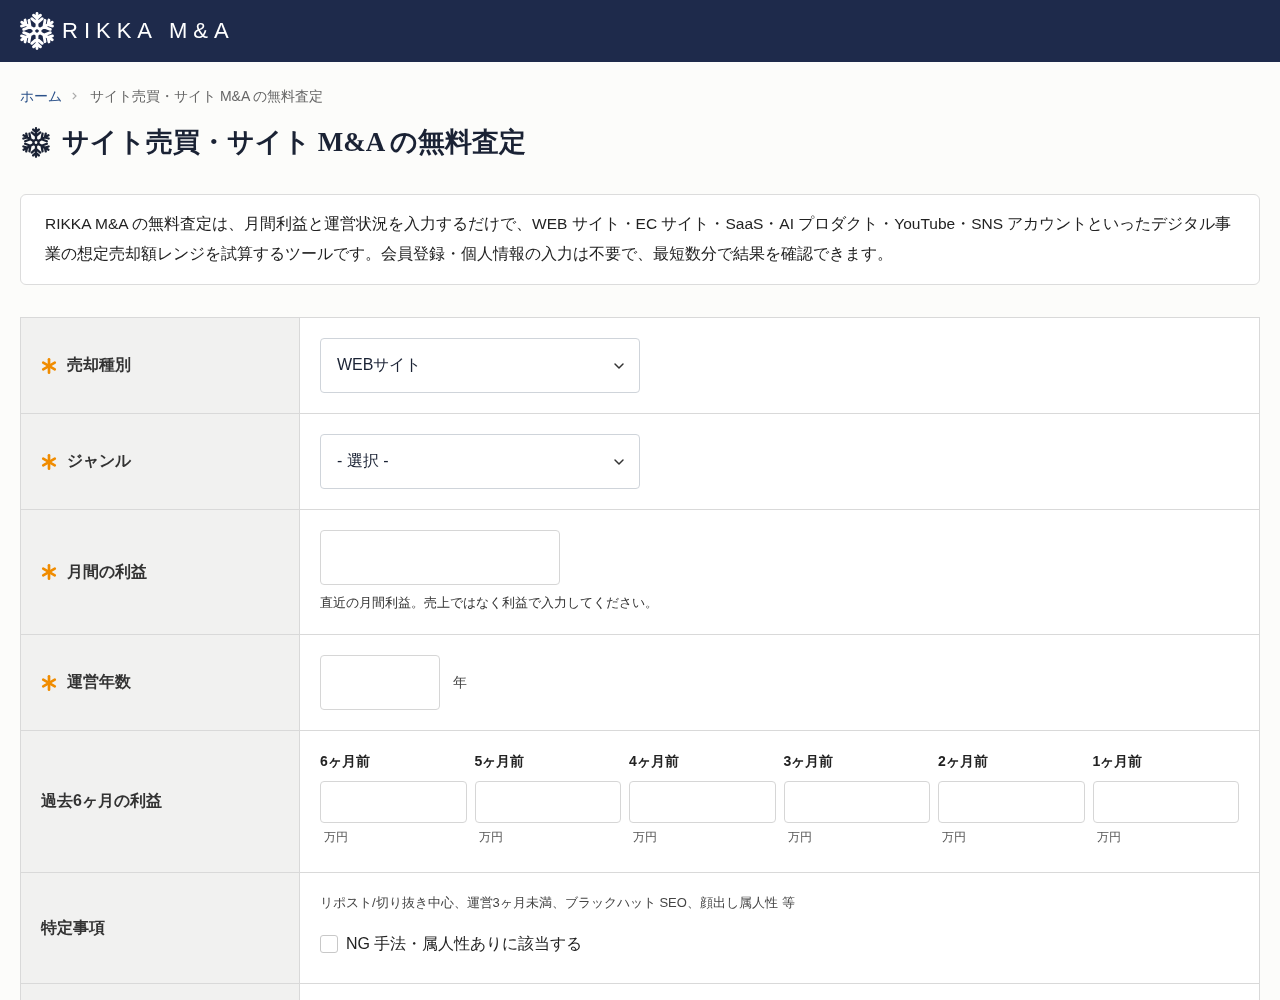 This screenshot has height=1000, width=1280. What do you see at coordinates (557, 903) in the screenshot?
I see `note-text: リポスト/切り抜き中心、運営3ヶ月未満、ブラックハット SEO、顔出し属人性 等` at bounding box center [557, 903].